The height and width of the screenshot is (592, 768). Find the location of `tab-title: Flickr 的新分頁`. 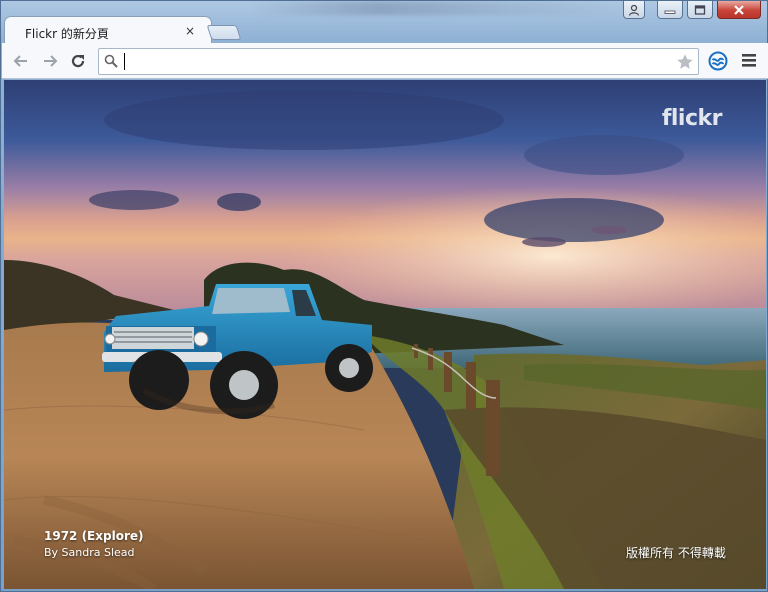

tab-title: Flickr 的新分頁 is located at coordinates (67, 33).